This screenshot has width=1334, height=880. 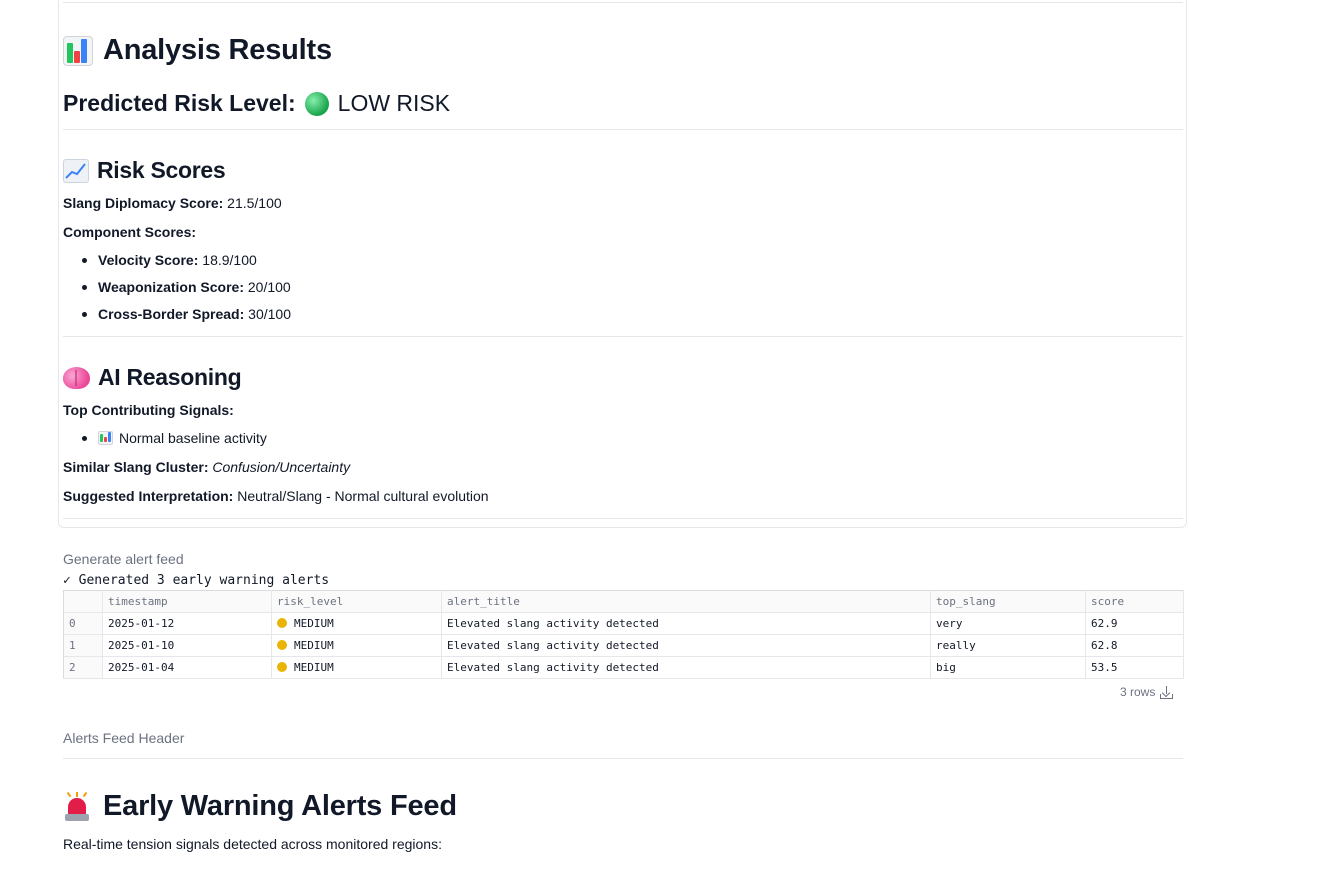 I want to click on cell-timestamp: 2025-01-10, so click(x=187, y=645).